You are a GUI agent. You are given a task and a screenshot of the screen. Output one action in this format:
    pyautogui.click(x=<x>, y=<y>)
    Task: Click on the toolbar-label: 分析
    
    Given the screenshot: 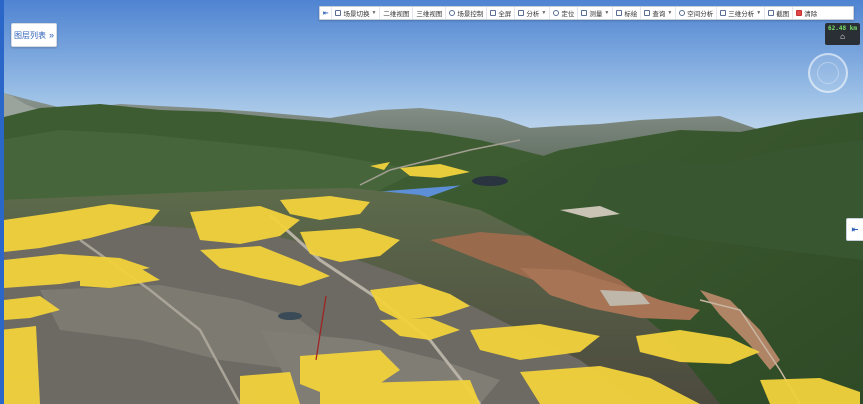 What is the action you would take?
    pyautogui.click(x=533, y=14)
    